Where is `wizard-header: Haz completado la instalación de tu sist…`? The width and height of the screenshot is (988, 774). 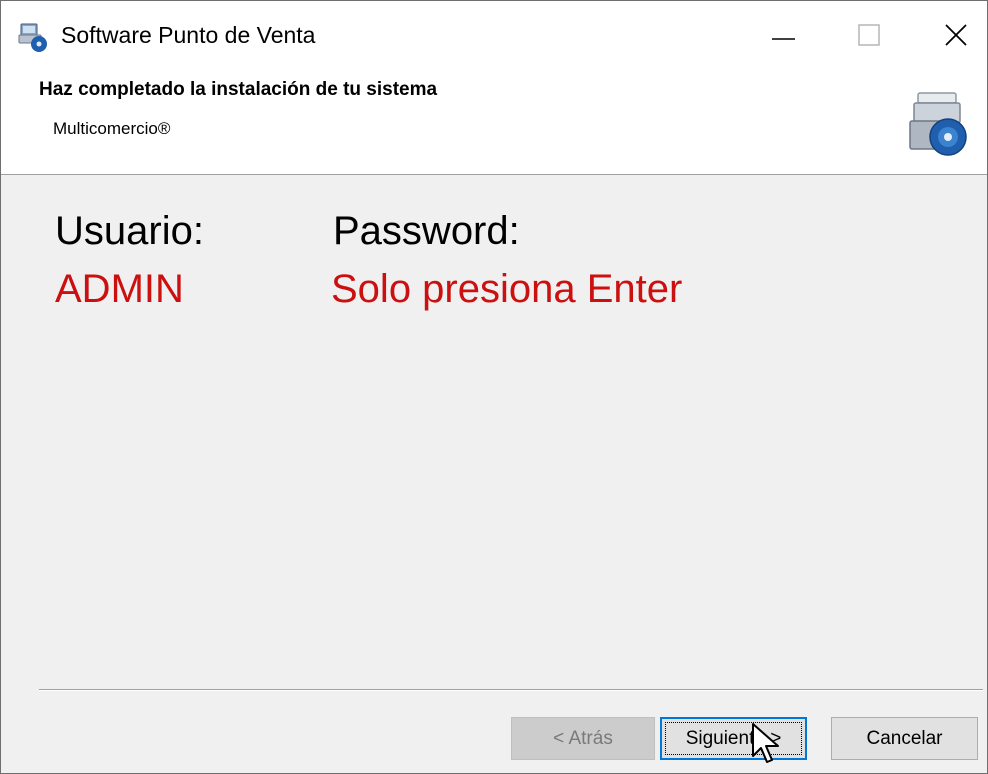 wizard-header: Haz completado la instalación de tu sist… is located at coordinates (494, 121).